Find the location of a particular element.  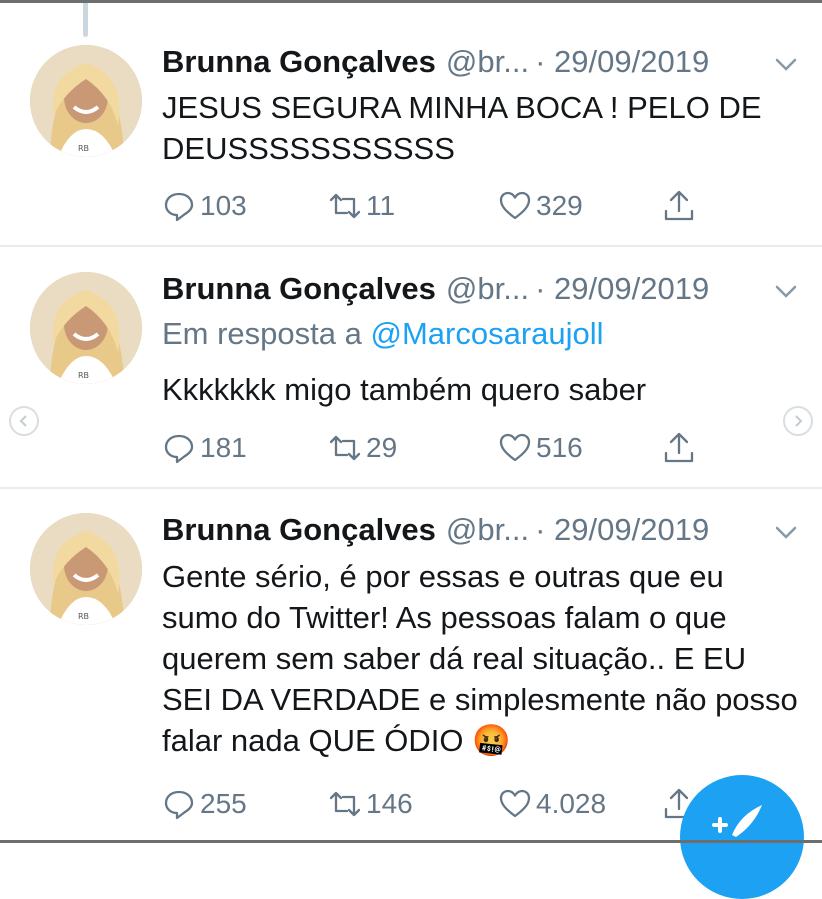

tweet-actions: 181 29 516 is located at coordinates (442, 448).